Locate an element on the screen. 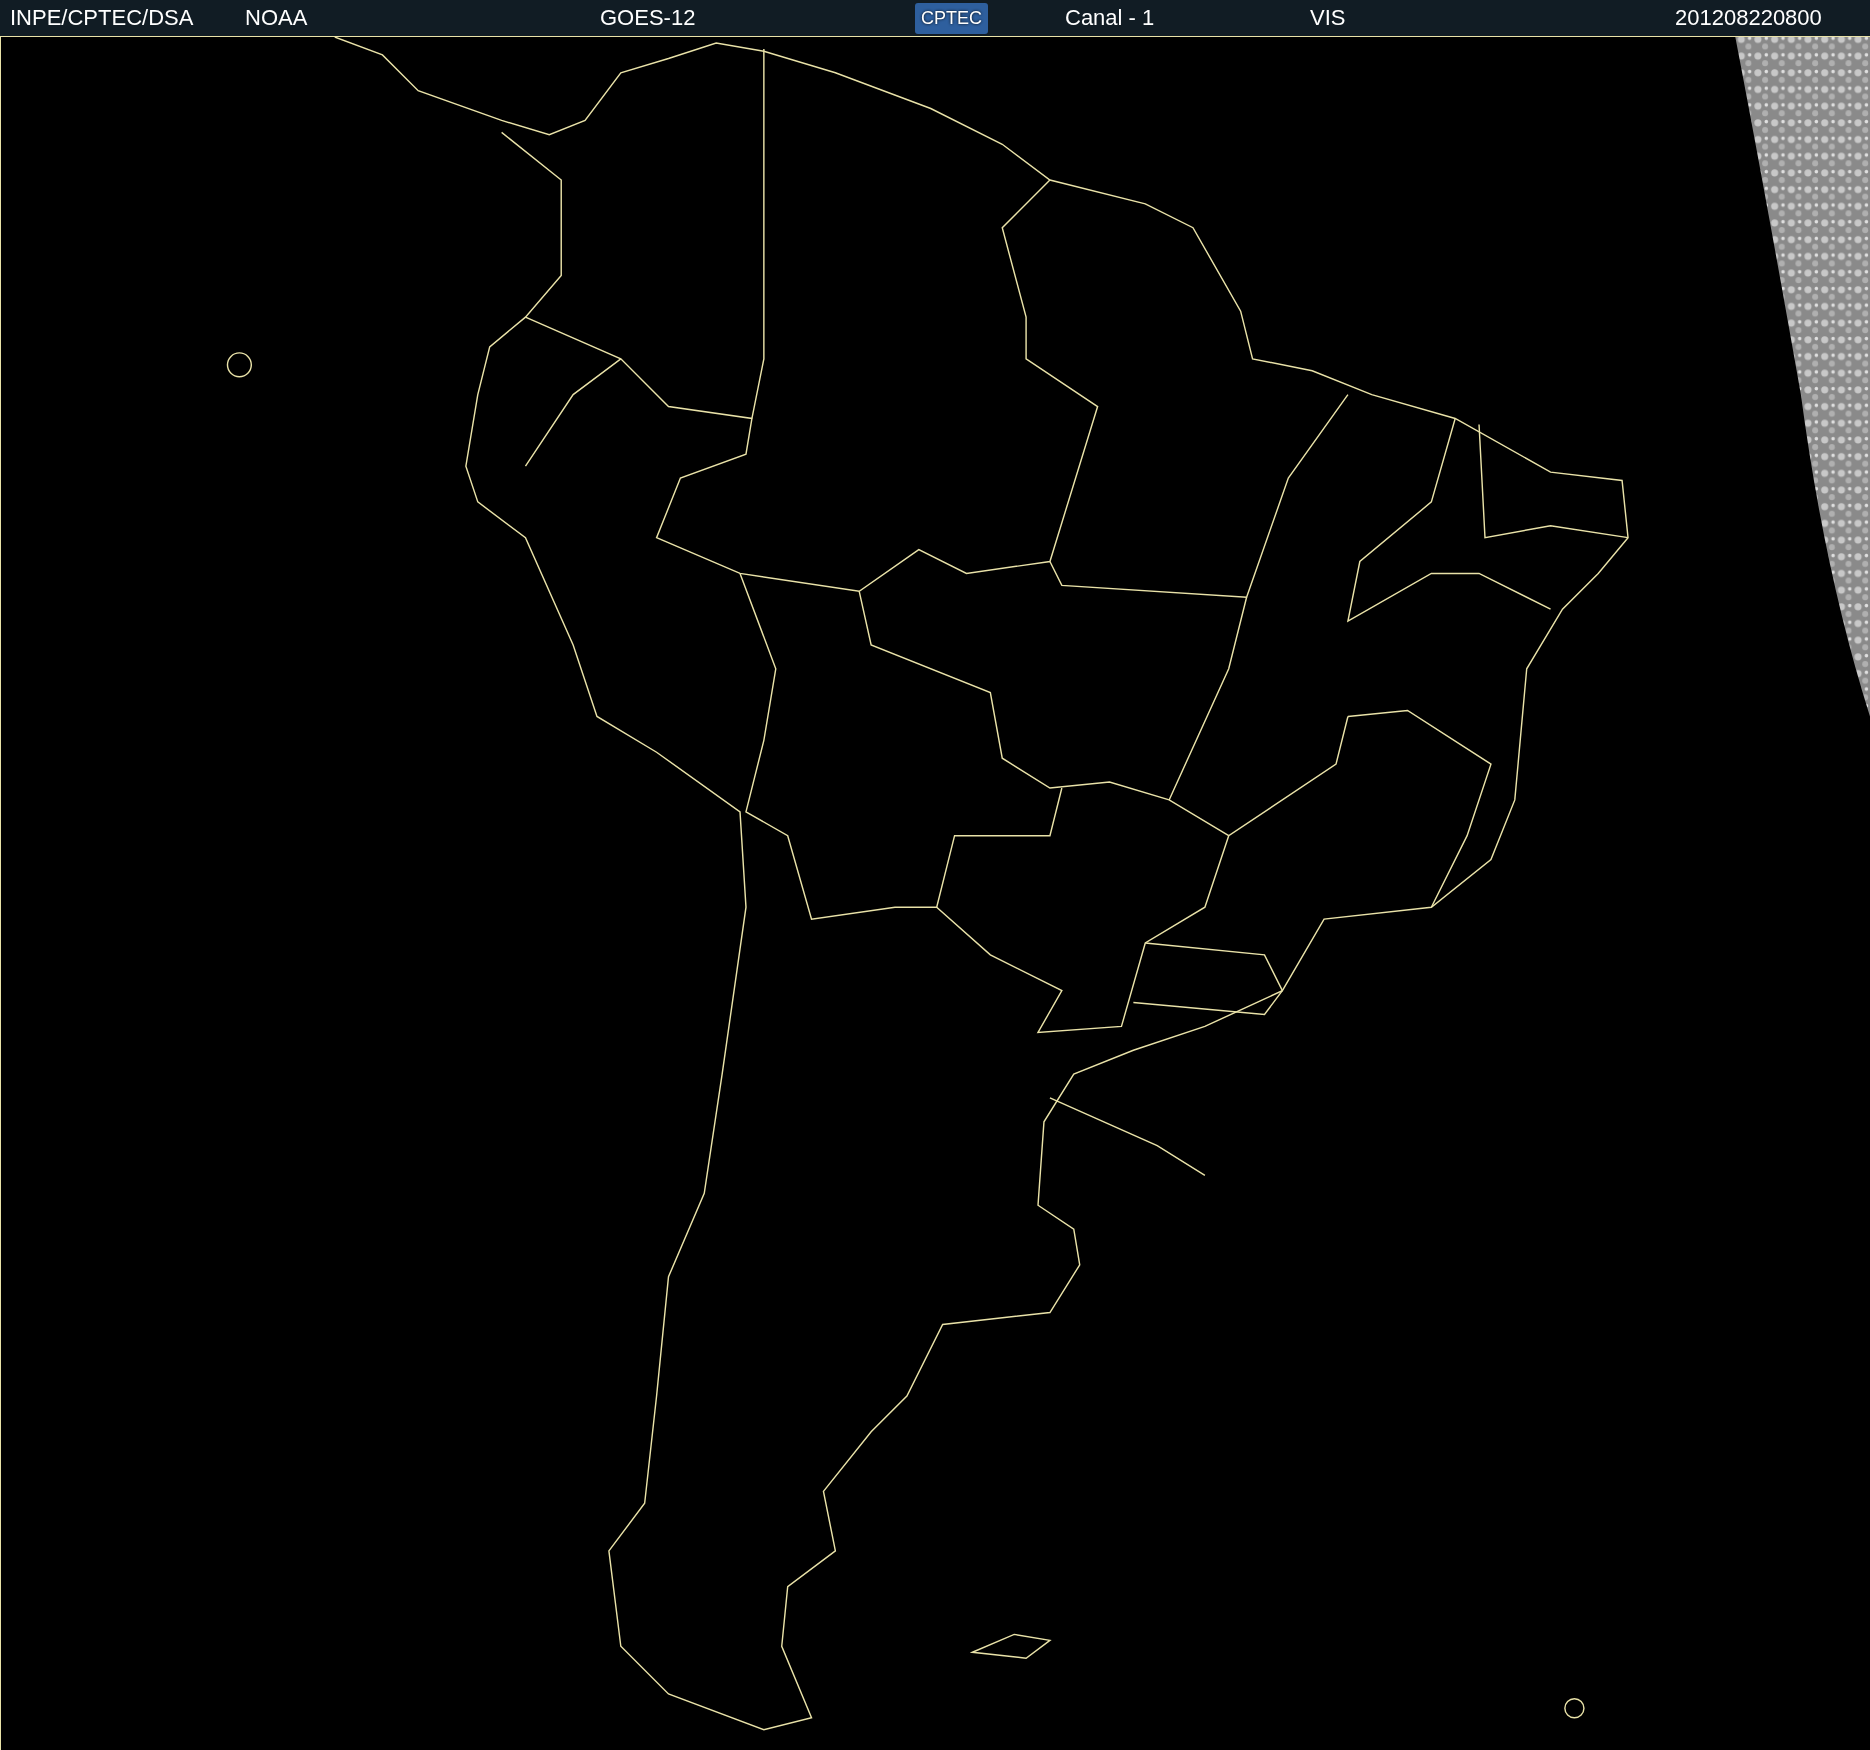 This screenshot has height=1750, width=1870. header-label: INPE/CPTEC/DSA is located at coordinates (102, 18).